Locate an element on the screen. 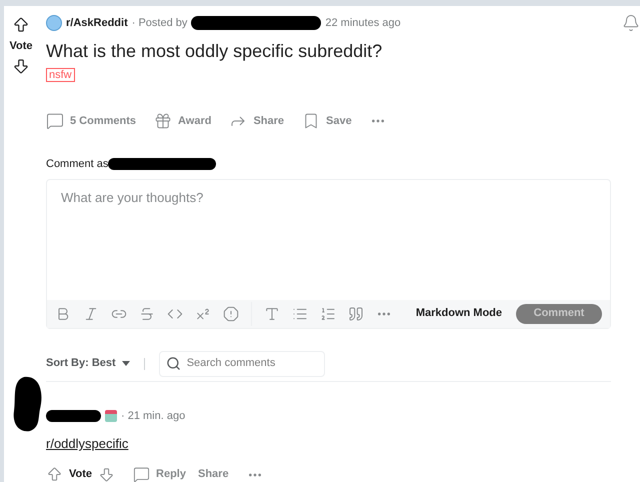 Image resolution: width=640 pixels, height=482 pixels. search-icon is located at coordinates (173, 363).